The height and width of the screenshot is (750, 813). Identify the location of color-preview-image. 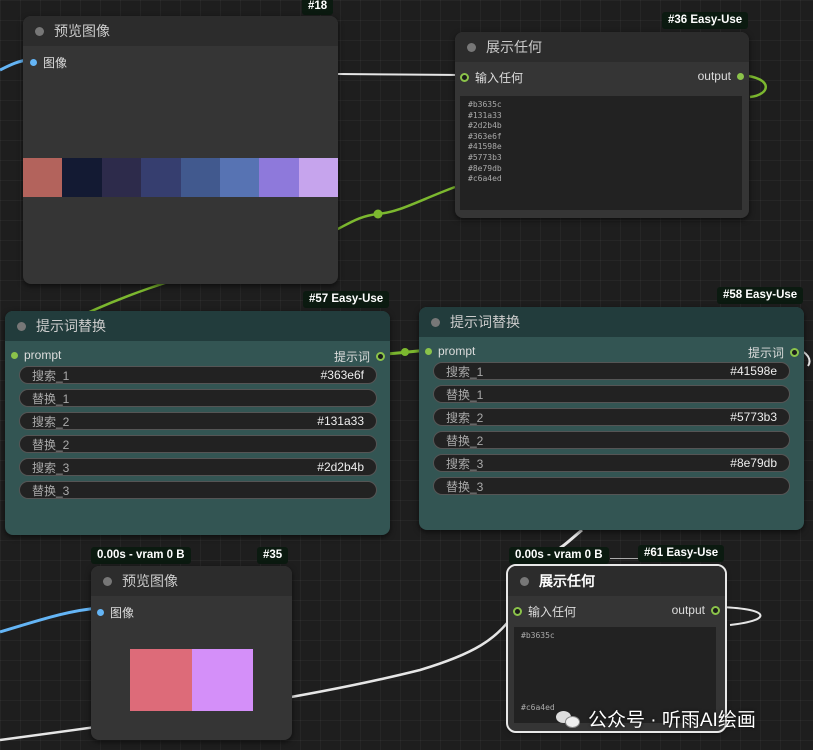
(191, 680).